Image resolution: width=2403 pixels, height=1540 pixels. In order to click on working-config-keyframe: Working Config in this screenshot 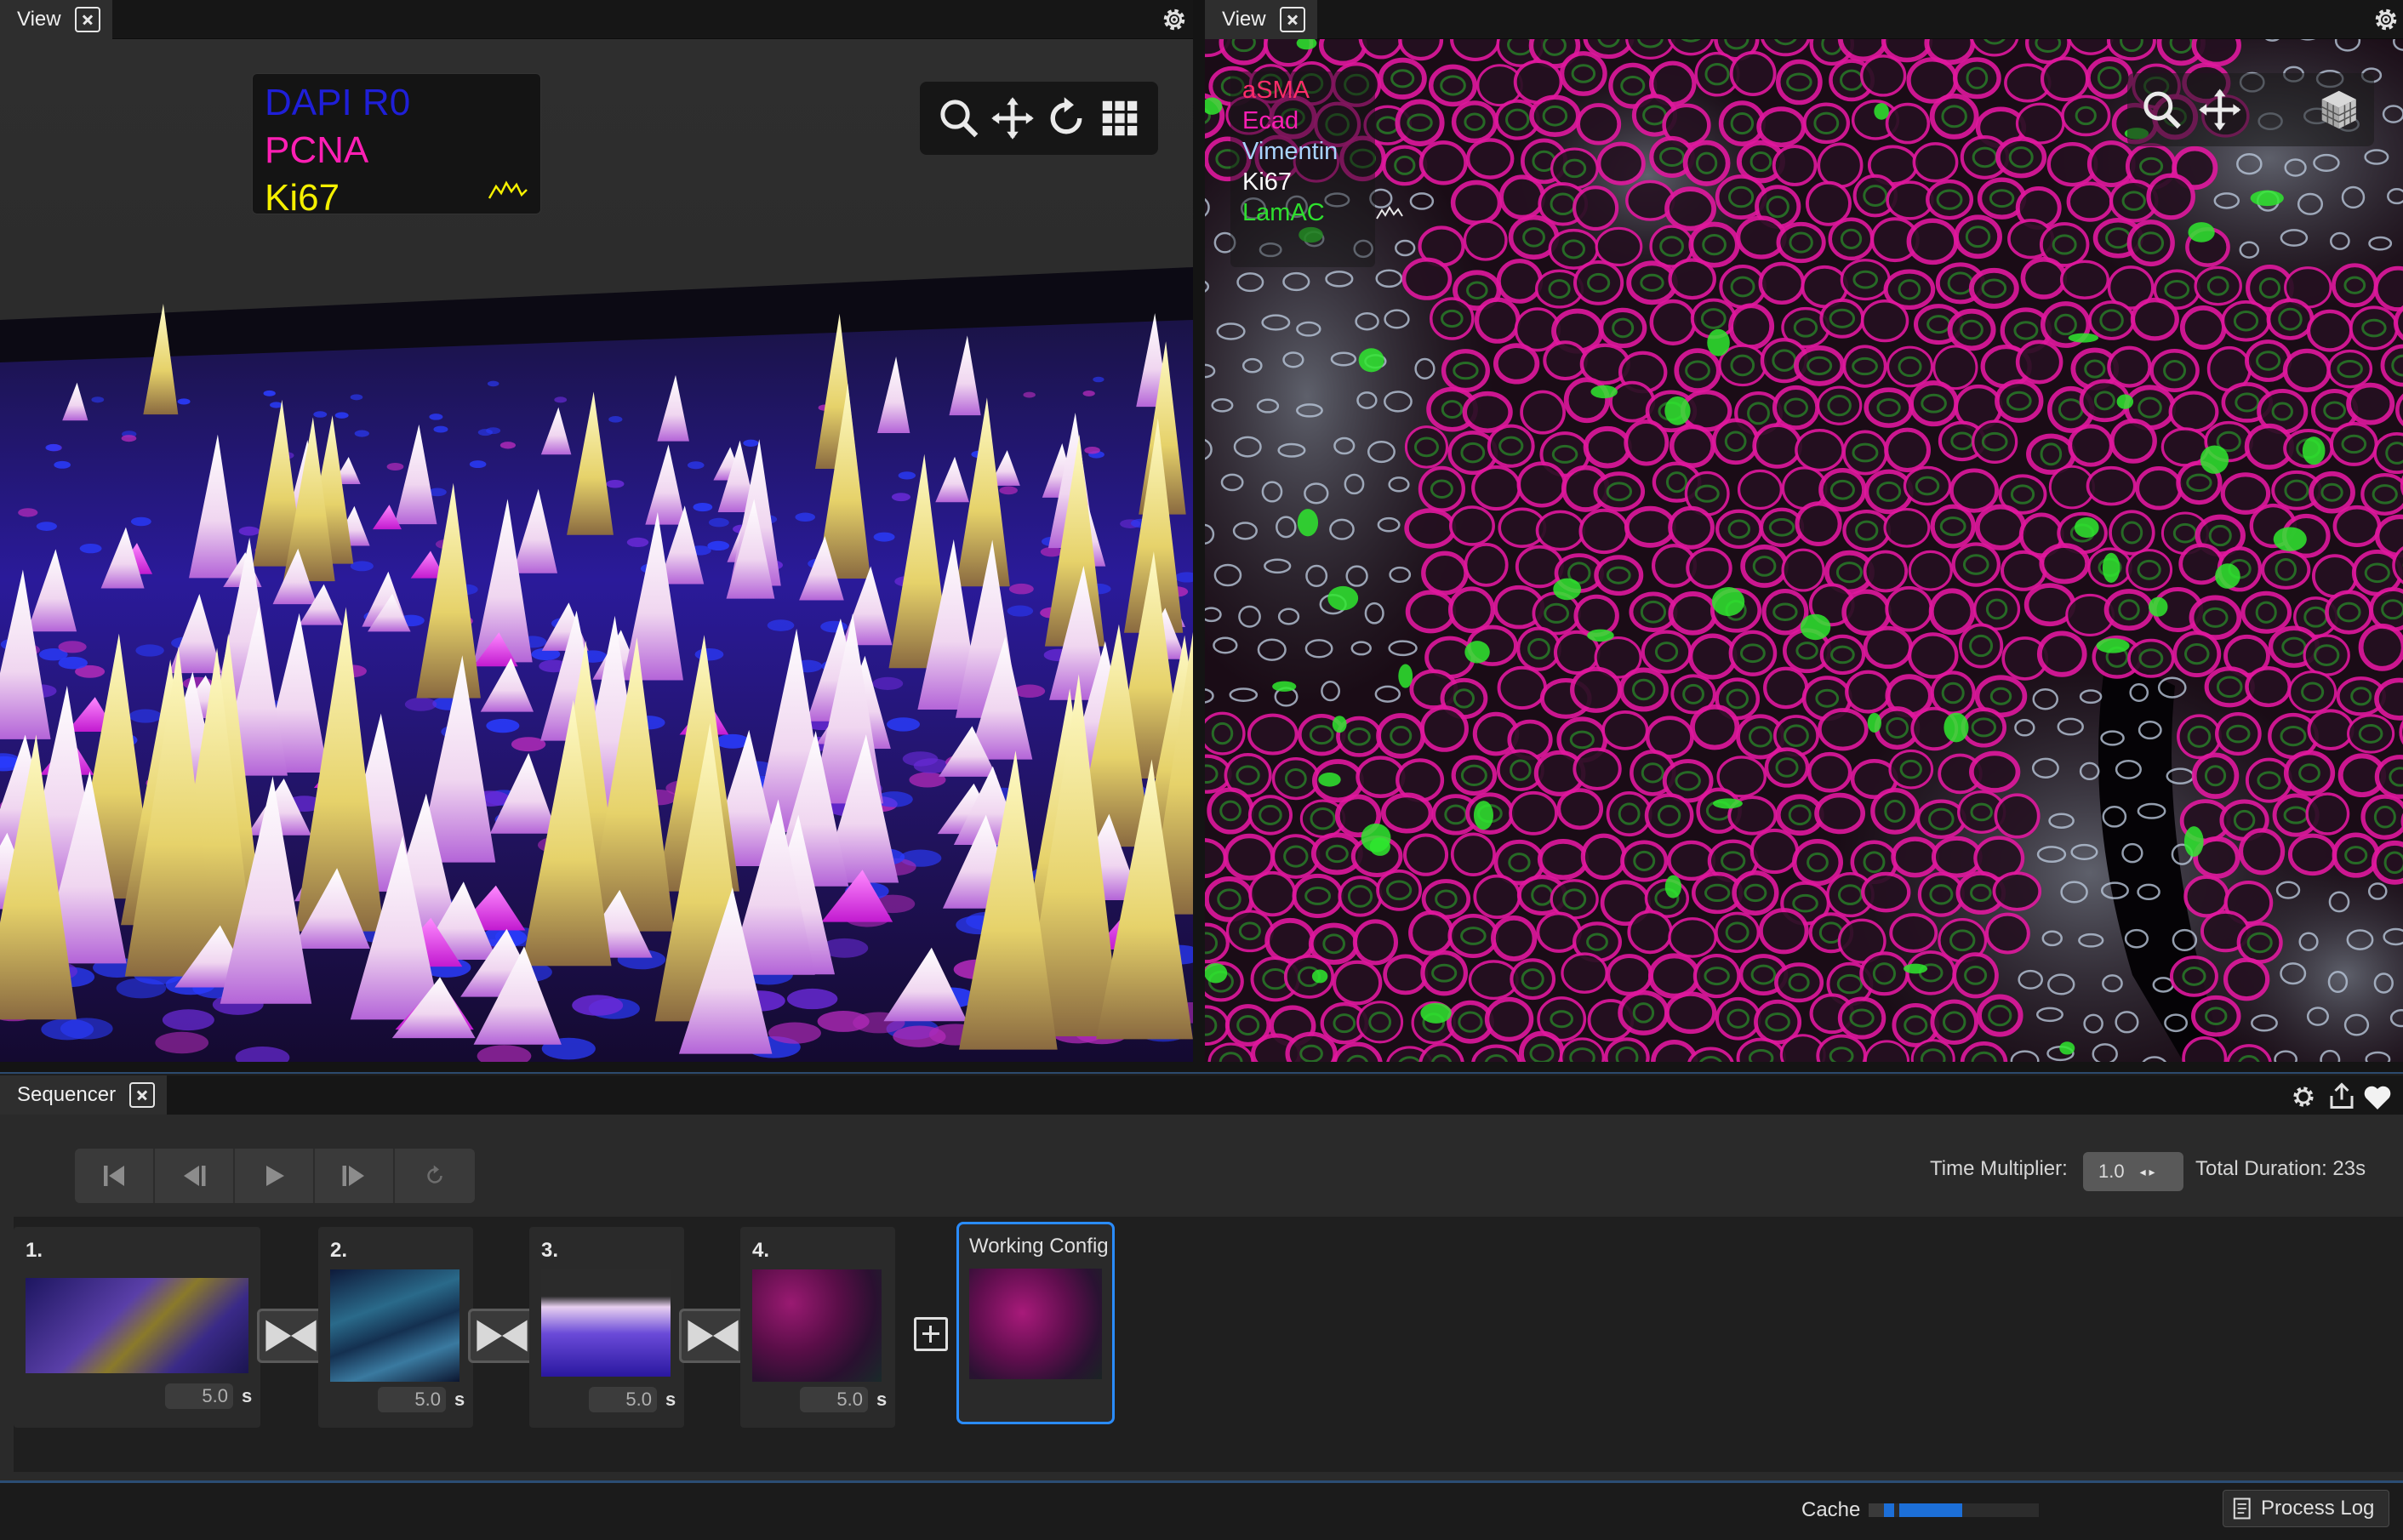, I will do `click(1035, 1323)`.